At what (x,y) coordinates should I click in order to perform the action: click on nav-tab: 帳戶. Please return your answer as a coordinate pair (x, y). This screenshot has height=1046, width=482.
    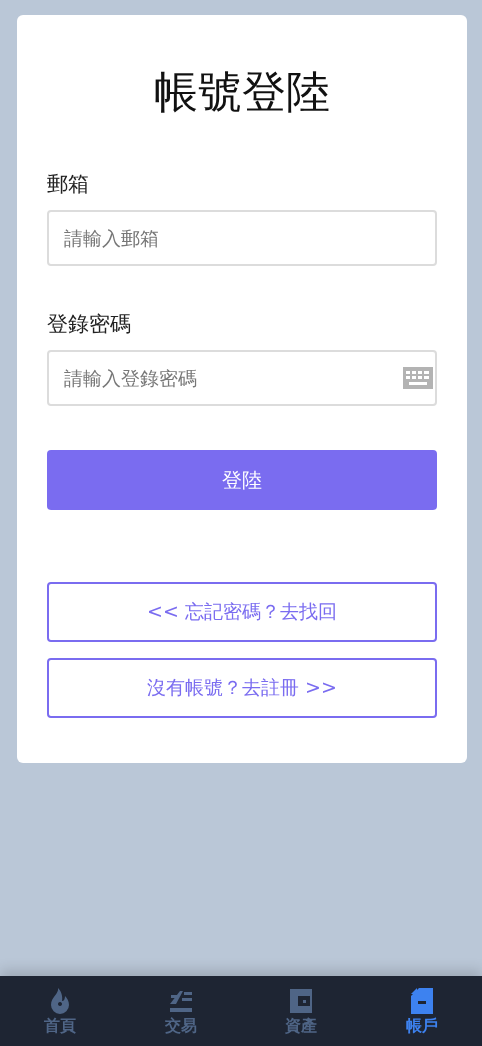
    Looking at the image, I should click on (421, 1011).